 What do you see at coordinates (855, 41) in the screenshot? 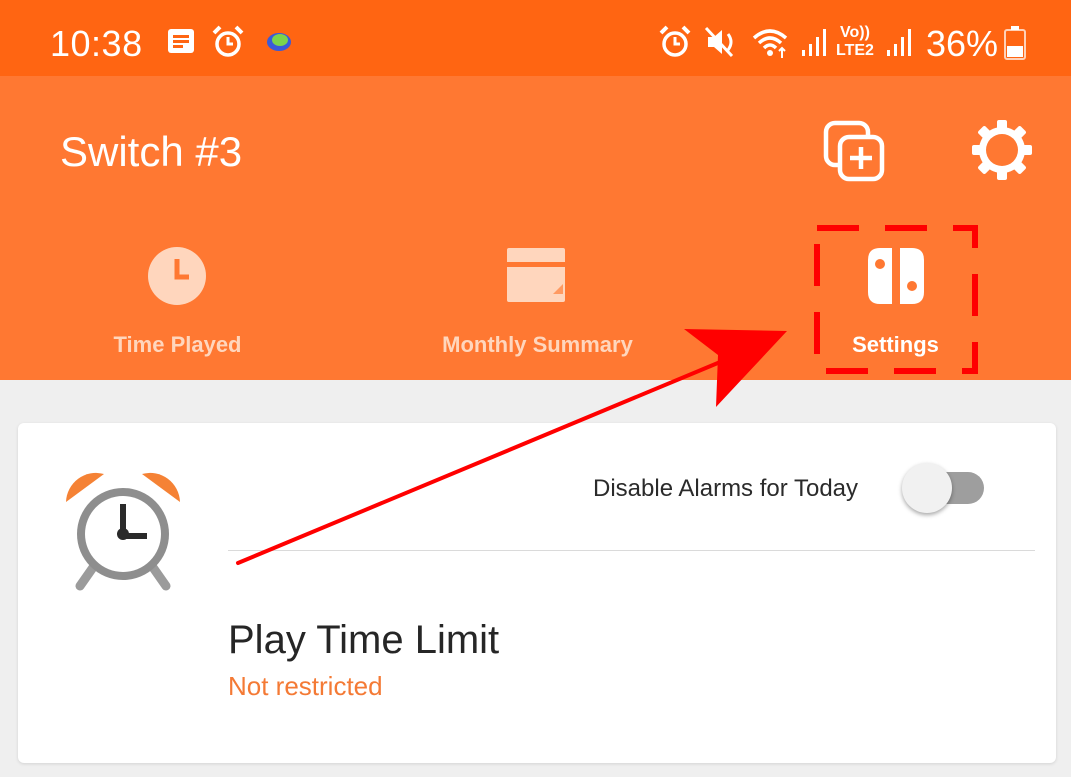
I see `network-type: Vo)) LTE2` at bounding box center [855, 41].